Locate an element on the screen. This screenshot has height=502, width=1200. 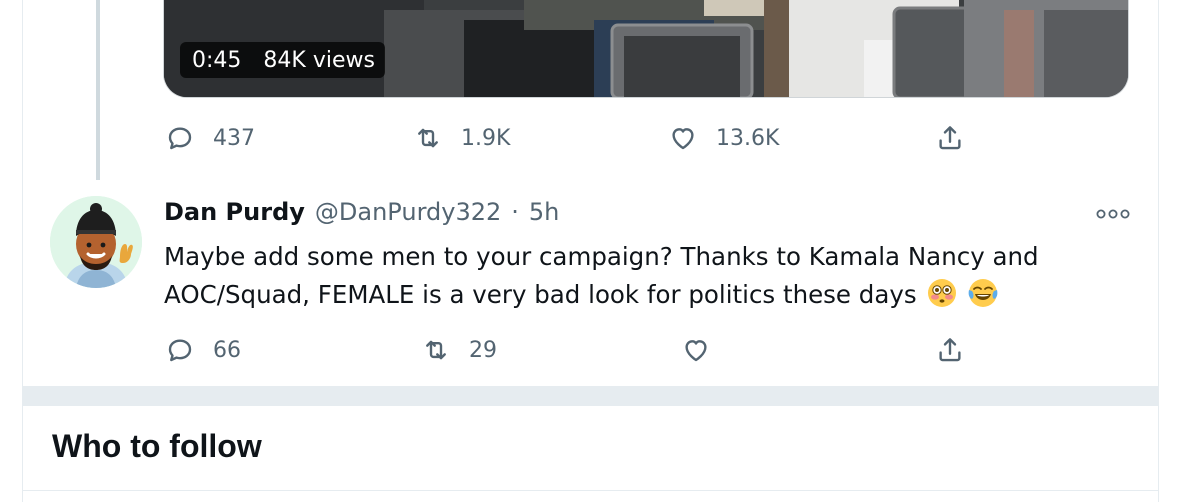
video-stats-badge: 0:45 84K views is located at coordinates (282, 60).